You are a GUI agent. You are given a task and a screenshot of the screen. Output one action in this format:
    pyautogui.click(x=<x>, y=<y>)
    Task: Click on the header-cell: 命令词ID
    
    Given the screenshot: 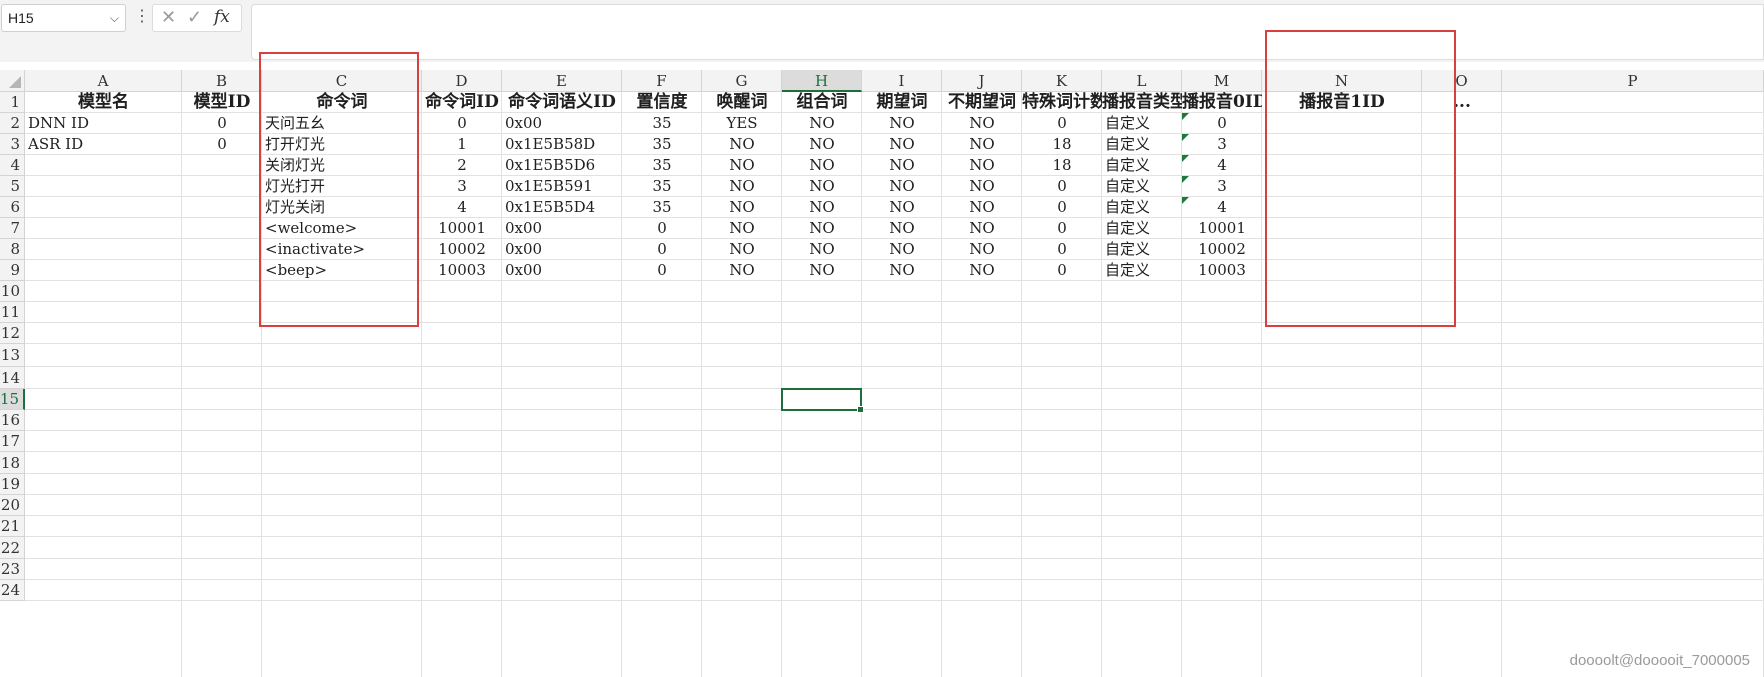 What is the action you would take?
    pyautogui.click(x=462, y=102)
    